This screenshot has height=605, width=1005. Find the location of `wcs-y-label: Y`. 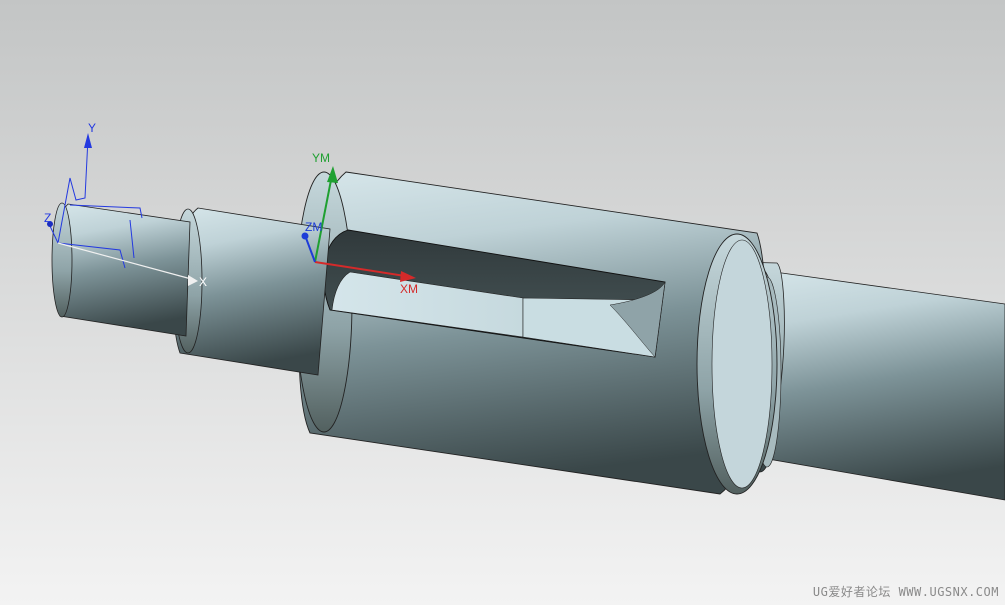

wcs-y-label: Y is located at coordinates (92, 128).